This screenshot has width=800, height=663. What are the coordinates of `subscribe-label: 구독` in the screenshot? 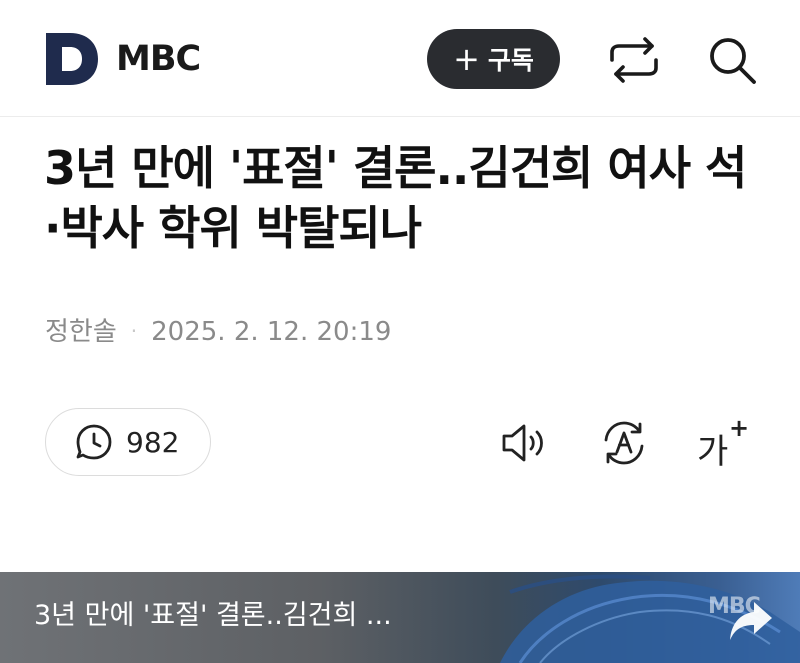 It's located at (510, 60).